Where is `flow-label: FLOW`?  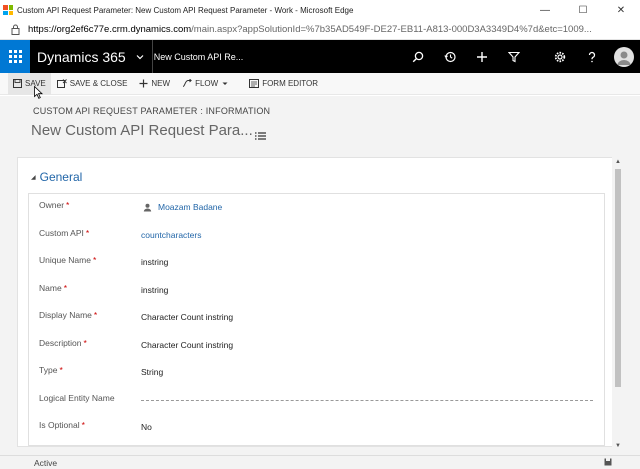 flow-label: FLOW is located at coordinates (207, 83).